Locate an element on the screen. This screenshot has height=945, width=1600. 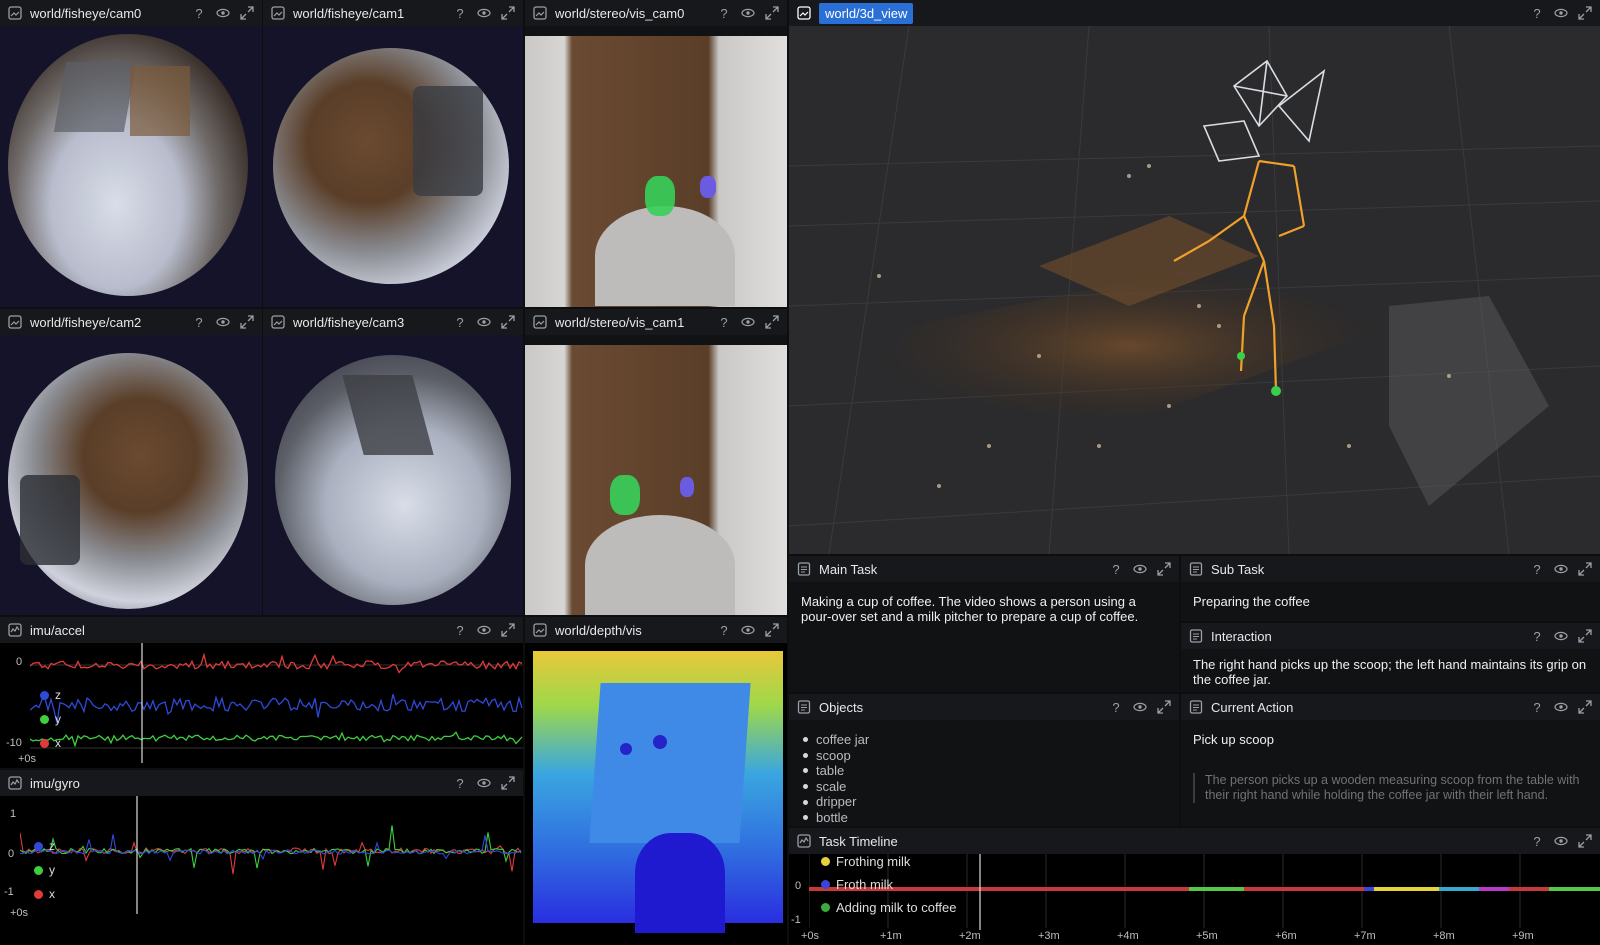
sub-task-text: Preparing the coffee is located at coordinates (1251, 601).